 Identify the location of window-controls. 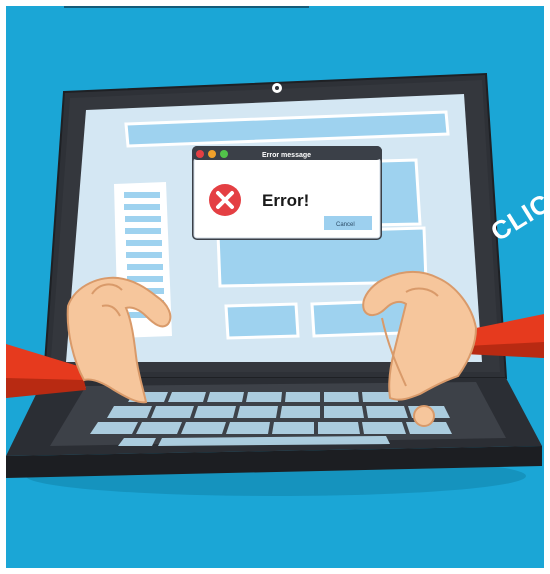
(212, 154).